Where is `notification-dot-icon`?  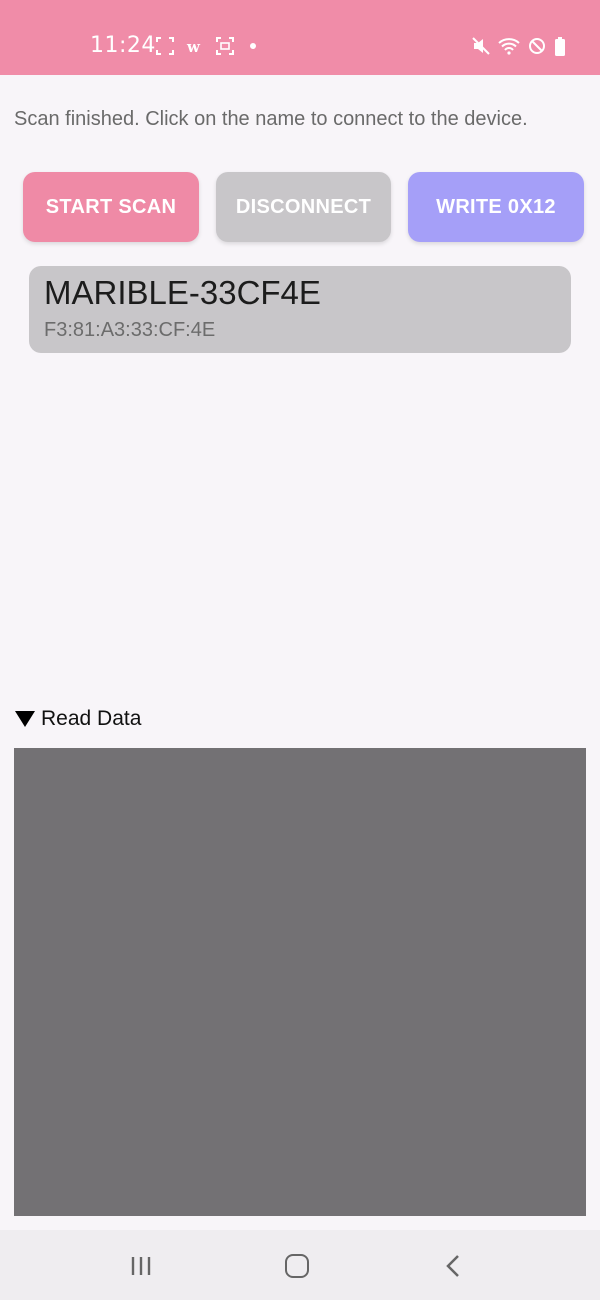 notification-dot-icon is located at coordinates (253, 46).